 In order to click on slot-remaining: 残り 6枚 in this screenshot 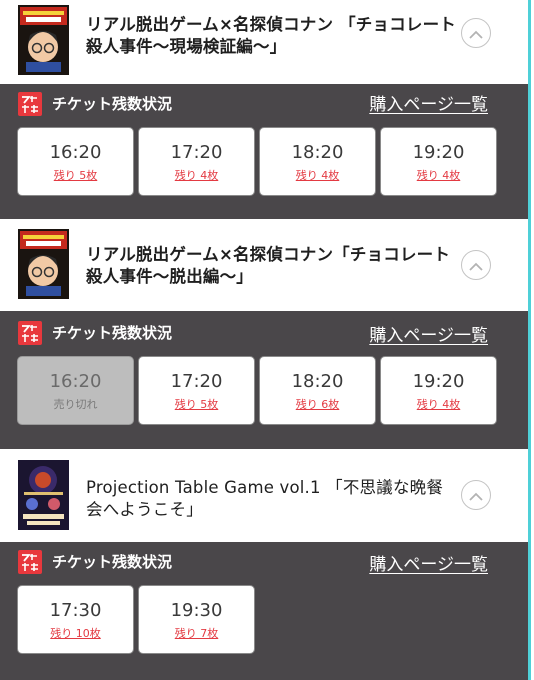, I will do `click(317, 404)`.